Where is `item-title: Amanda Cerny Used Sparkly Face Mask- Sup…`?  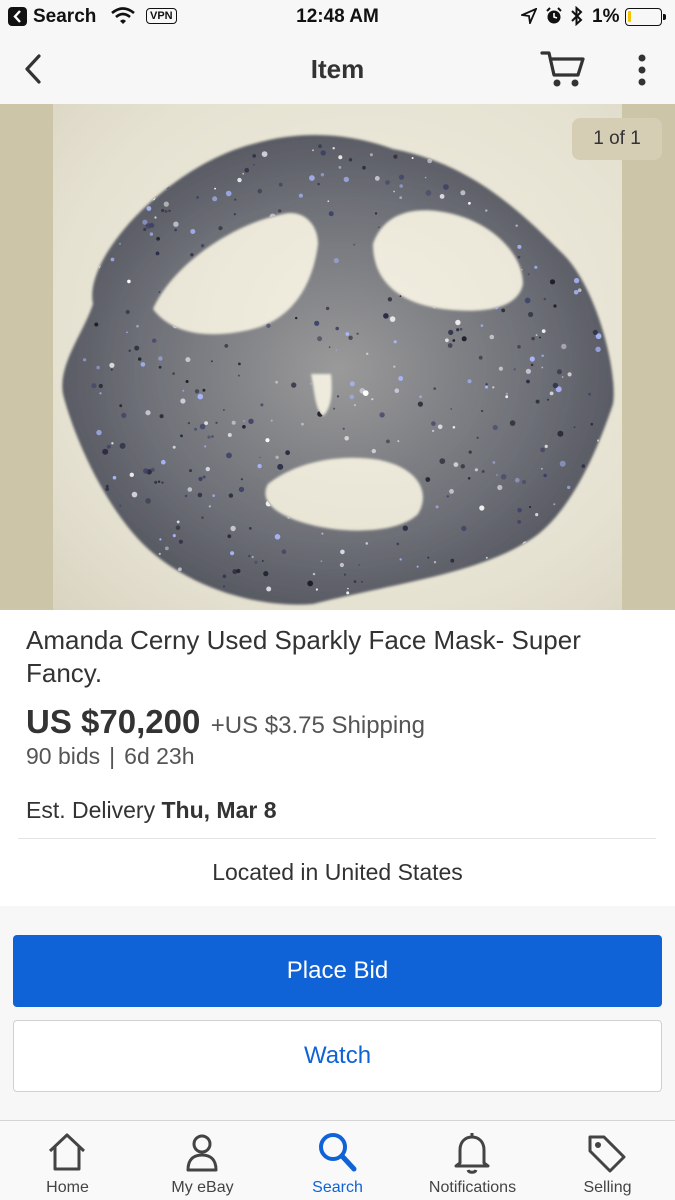
item-title: Amanda Cerny Used Sparkly Face Mask- Sup… is located at coordinates (303, 656).